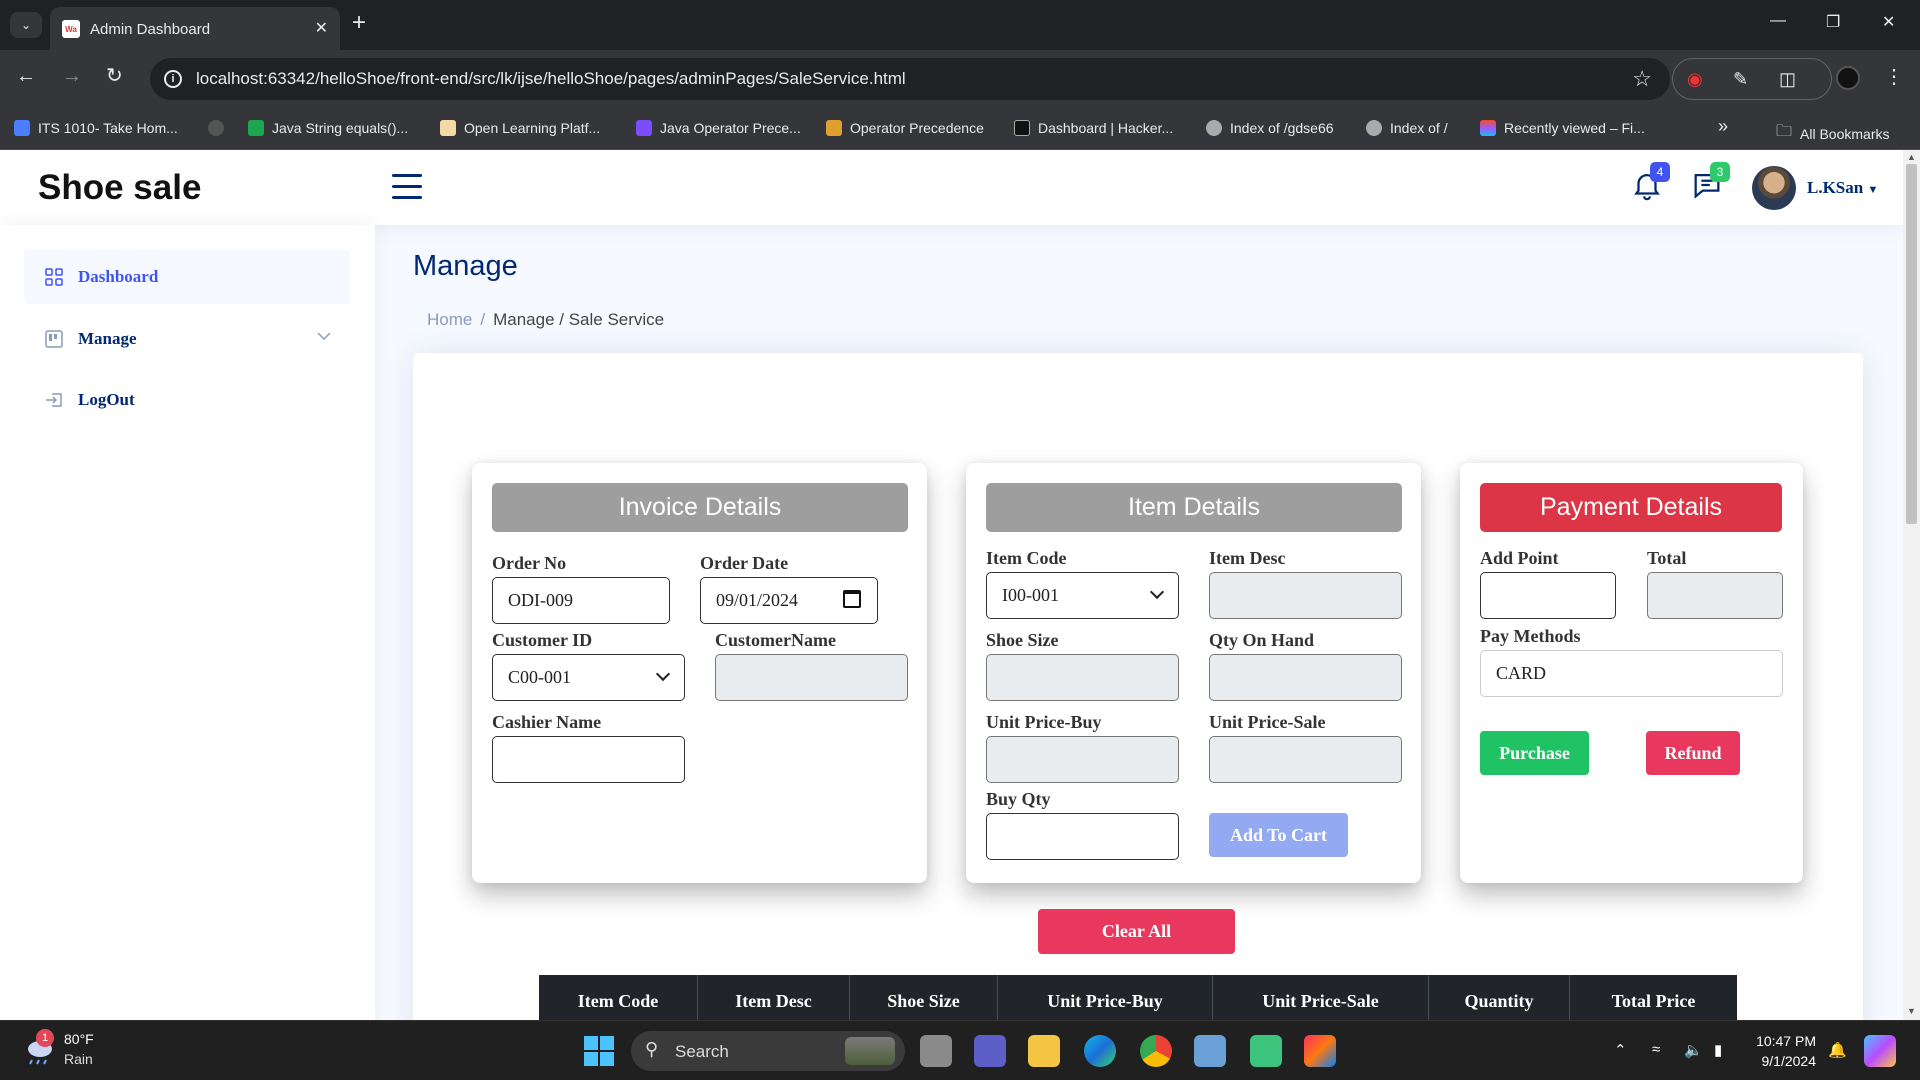  I want to click on item-code-label: Item Code, so click(1026, 558).